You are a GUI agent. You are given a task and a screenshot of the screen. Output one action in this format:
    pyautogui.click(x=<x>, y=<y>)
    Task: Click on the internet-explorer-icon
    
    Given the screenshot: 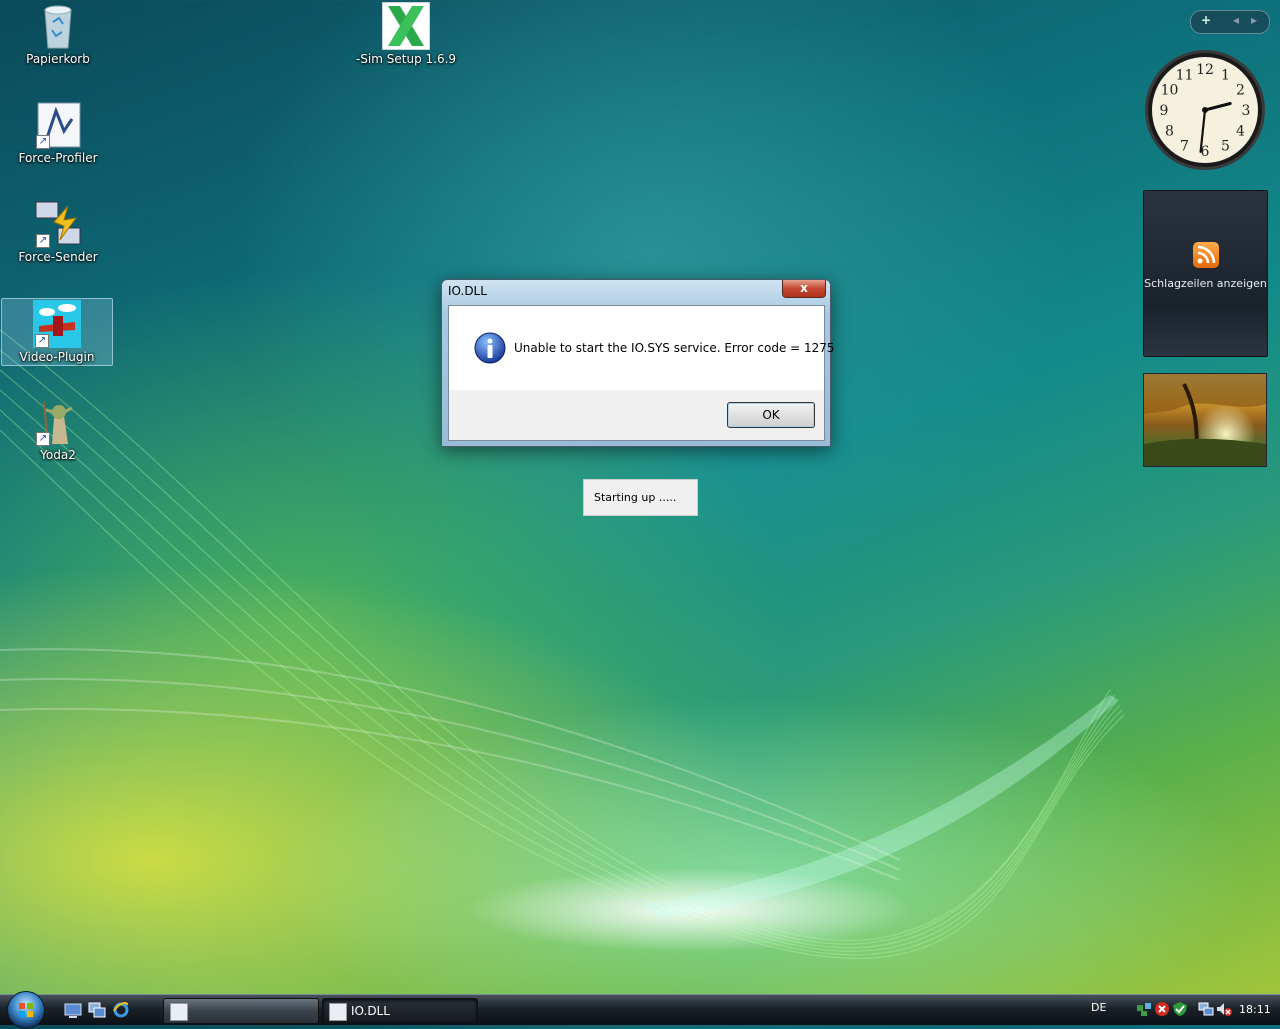 What is the action you would take?
    pyautogui.click(x=121, y=1010)
    